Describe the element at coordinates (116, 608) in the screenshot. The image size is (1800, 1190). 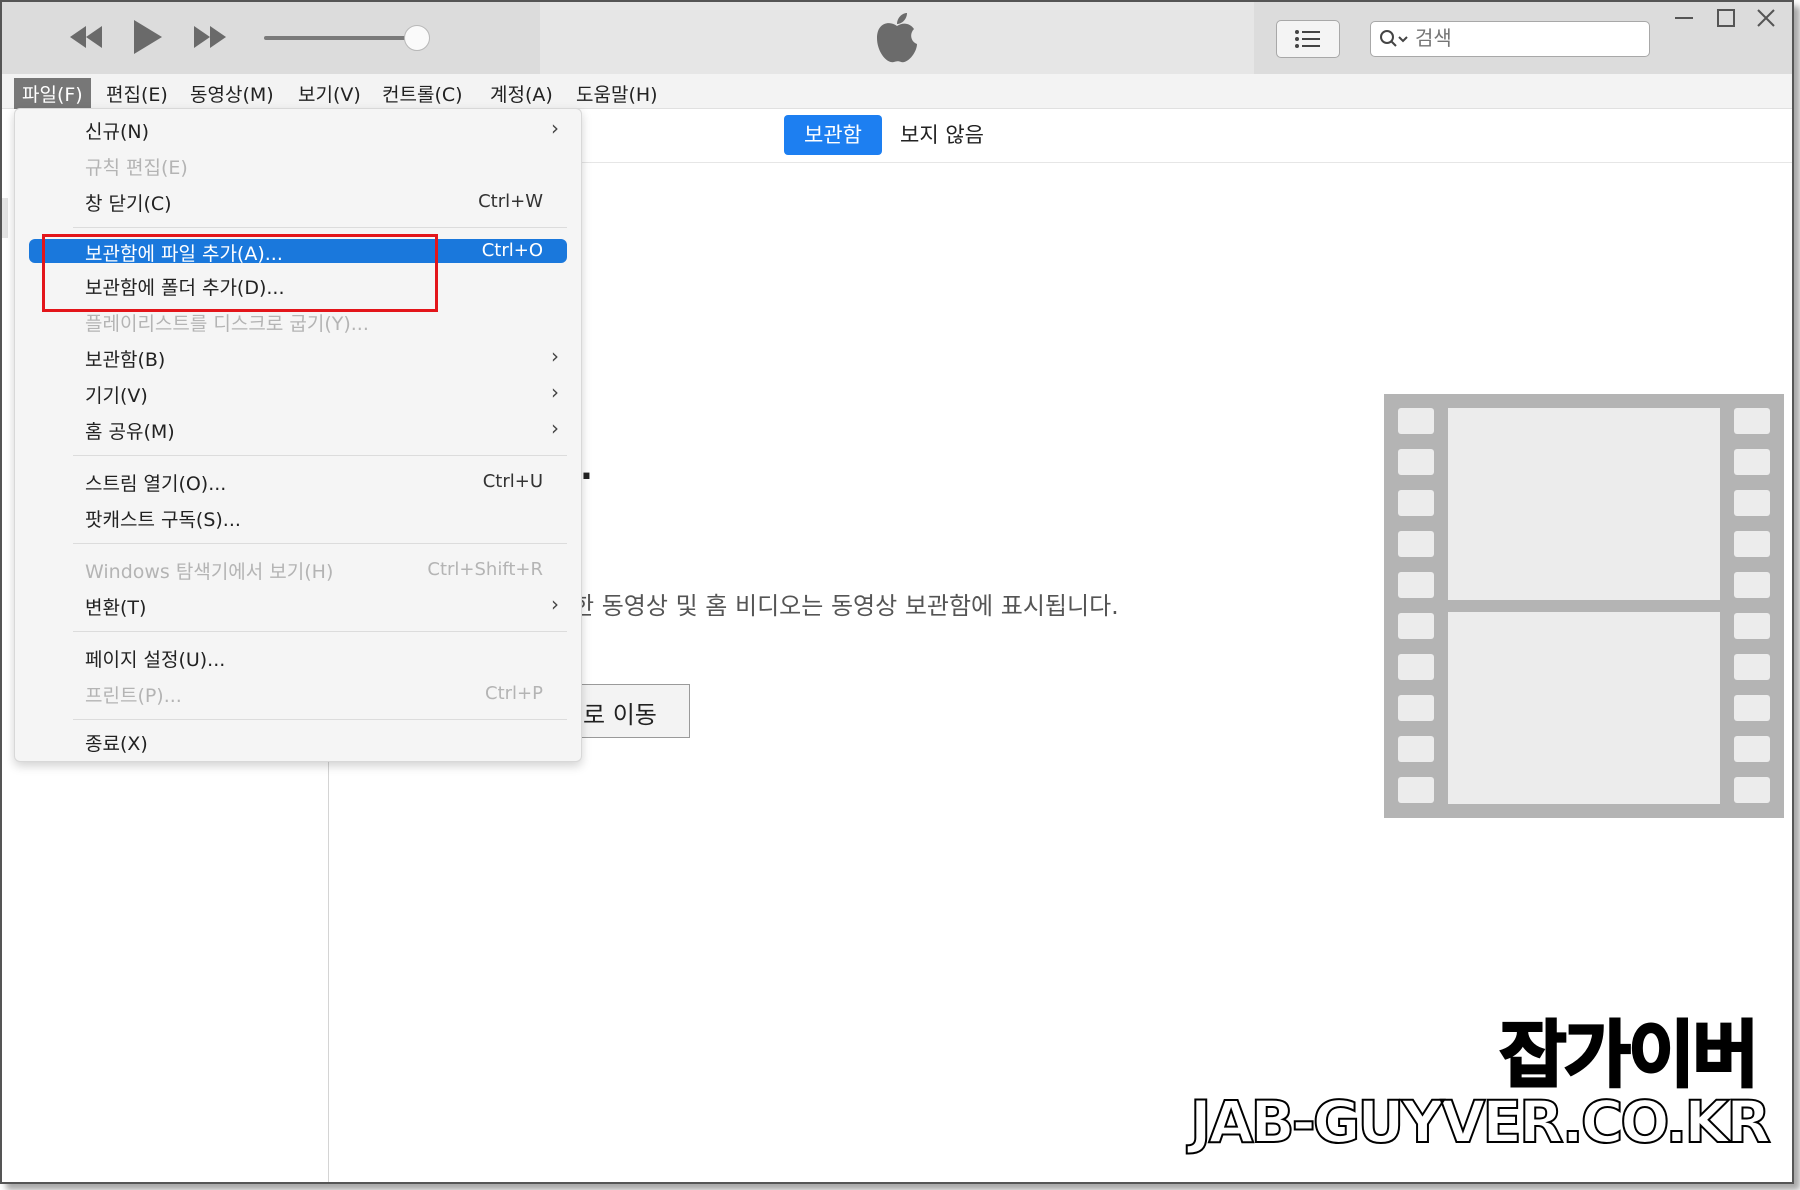
I see `menu-item-convert-label: 변환(T)` at that location.